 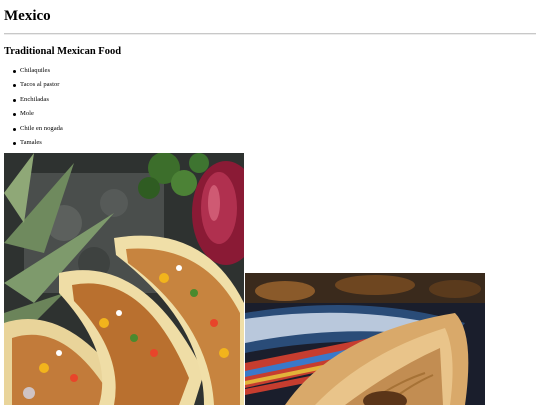 What do you see at coordinates (63, 51) in the screenshot?
I see `section-heading: Traditional Mexican Food` at bounding box center [63, 51].